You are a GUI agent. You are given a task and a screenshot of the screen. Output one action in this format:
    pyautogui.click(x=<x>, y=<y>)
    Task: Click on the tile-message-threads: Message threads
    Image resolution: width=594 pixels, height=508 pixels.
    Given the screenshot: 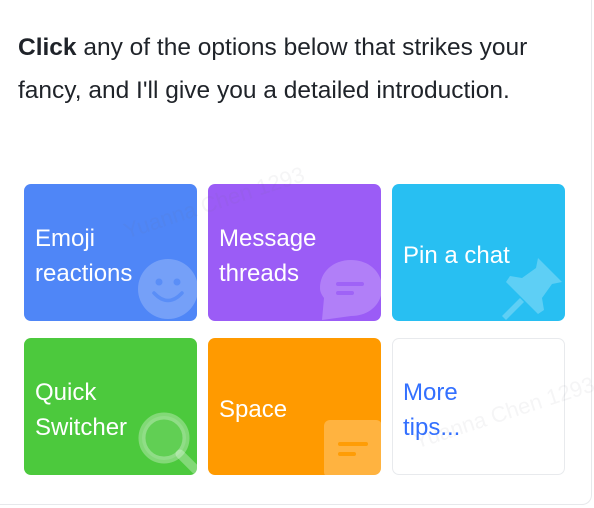 What is the action you would take?
    pyautogui.click(x=294, y=252)
    